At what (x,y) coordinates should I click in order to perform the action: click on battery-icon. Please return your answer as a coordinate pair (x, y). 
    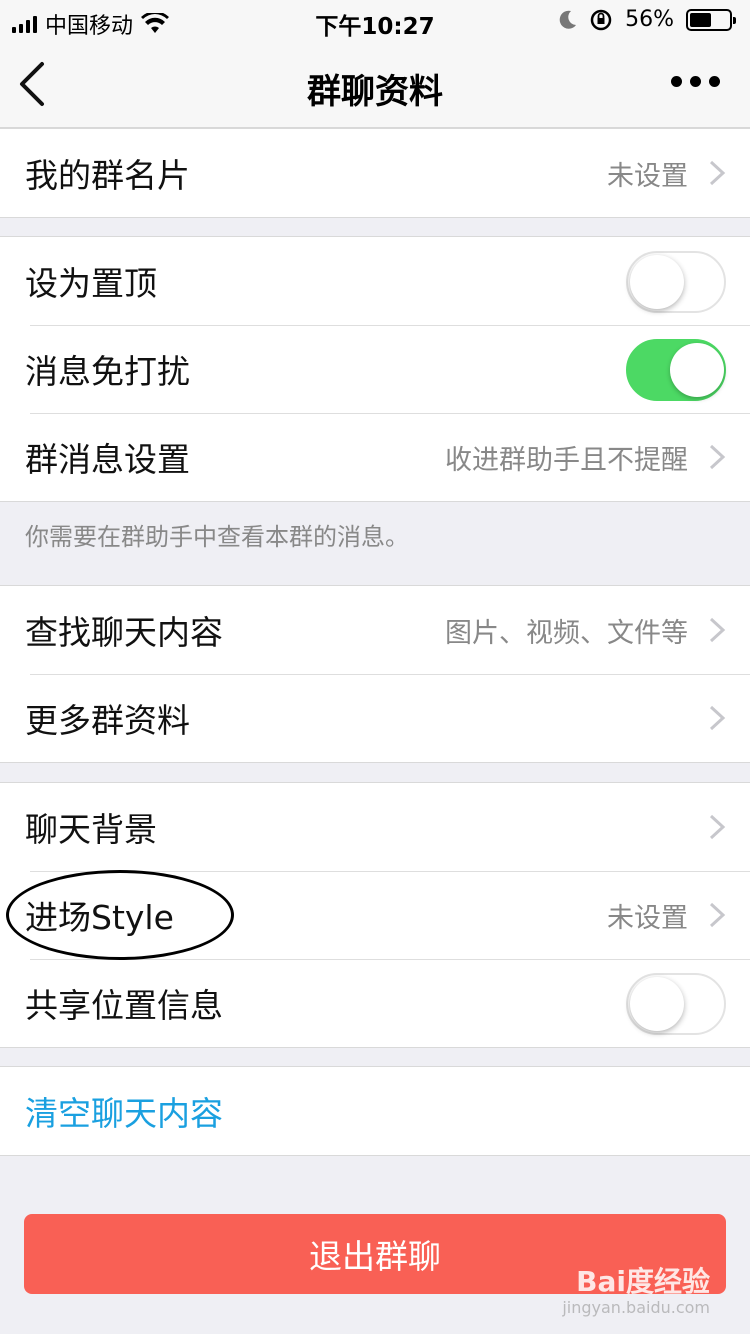
    Looking at the image, I should click on (711, 19).